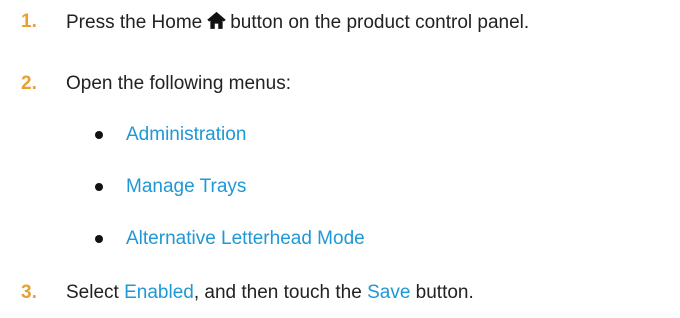 This screenshot has height=318, width=680. I want to click on home-icon, so click(216, 20).